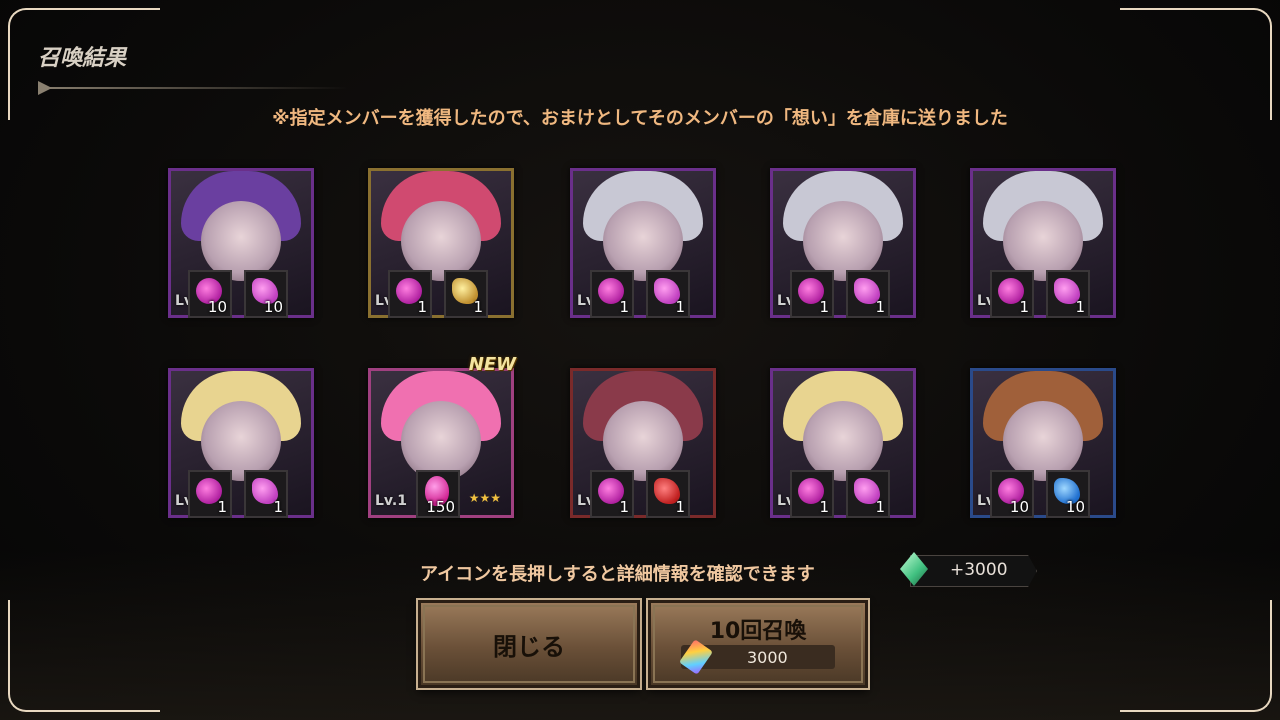 The width and height of the screenshot is (1280, 720). I want to click on level-label: Lv.1, so click(391, 501).